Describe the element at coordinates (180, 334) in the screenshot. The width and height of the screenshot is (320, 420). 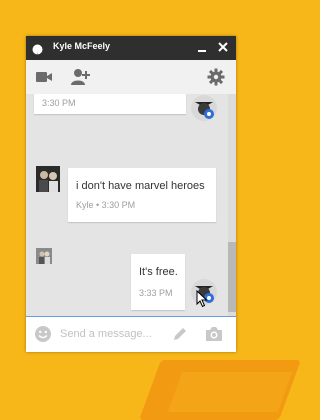
I see `pencil-icon` at that location.